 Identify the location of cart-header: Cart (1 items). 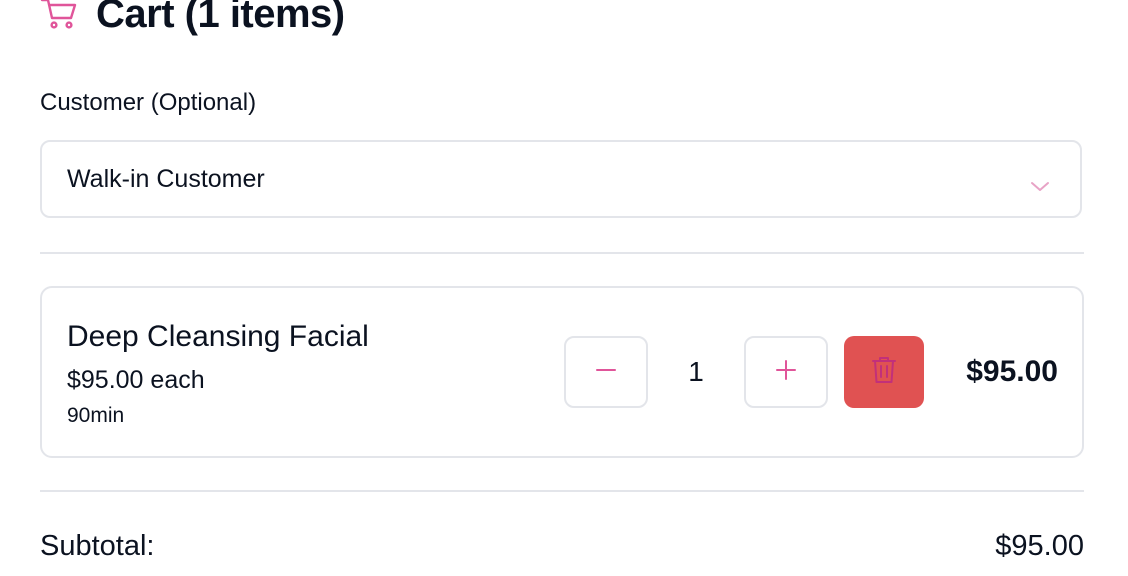
(192, 22).